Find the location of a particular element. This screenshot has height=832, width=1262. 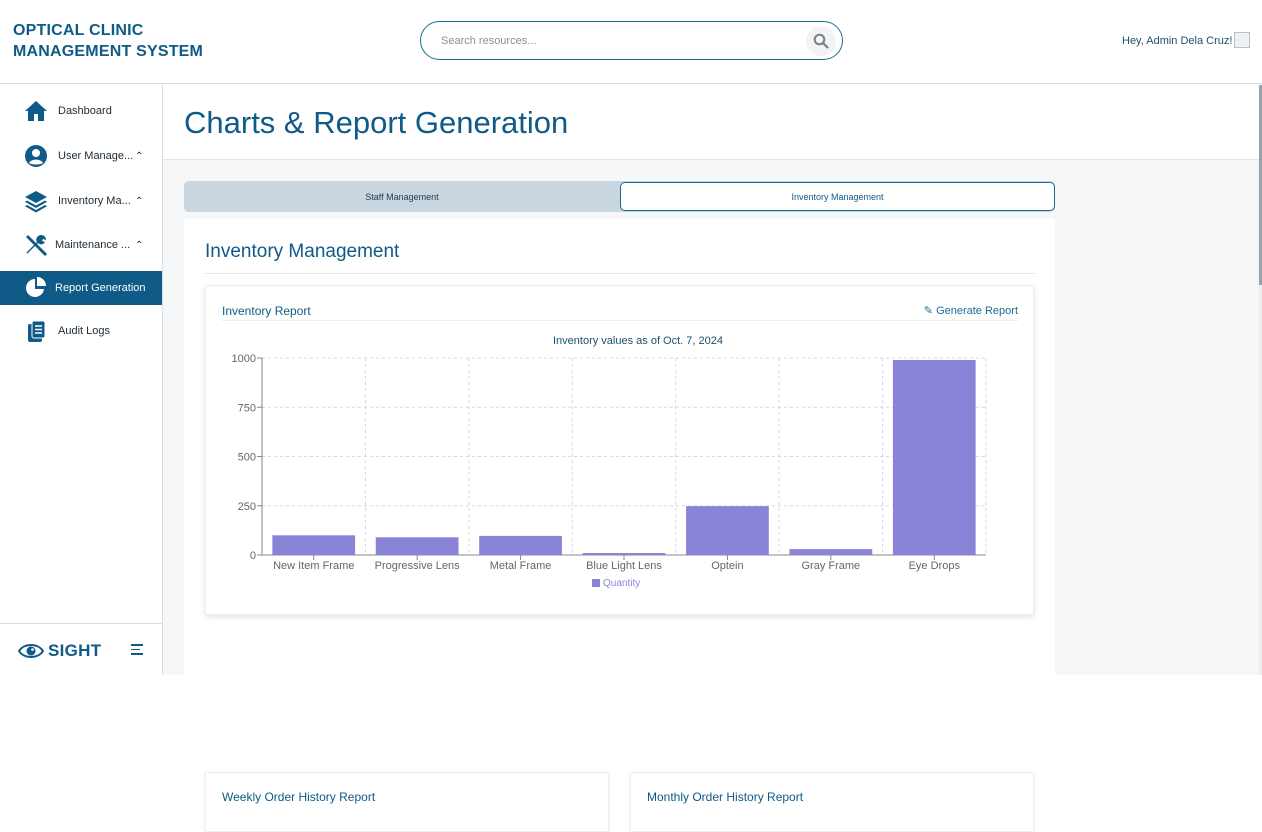

sight-logo: SIGHT is located at coordinates (59, 651).